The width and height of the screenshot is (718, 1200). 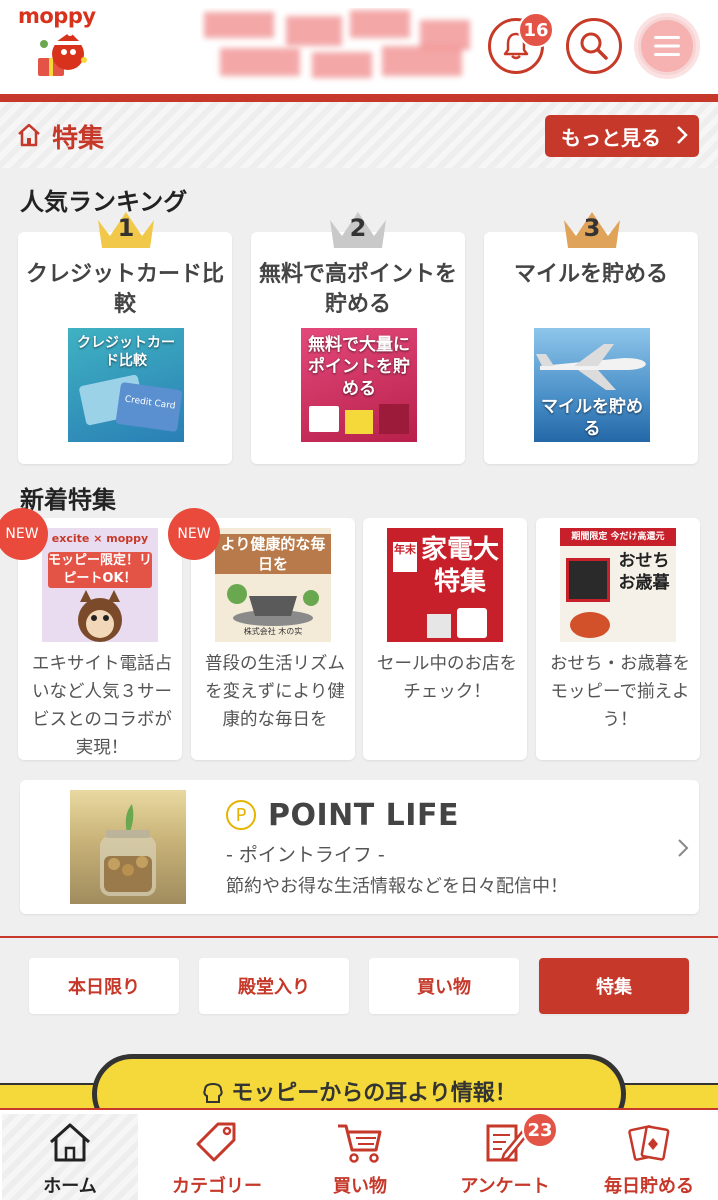 What do you see at coordinates (100, 616) in the screenshot?
I see `squirrel-mascot-icon` at bounding box center [100, 616].